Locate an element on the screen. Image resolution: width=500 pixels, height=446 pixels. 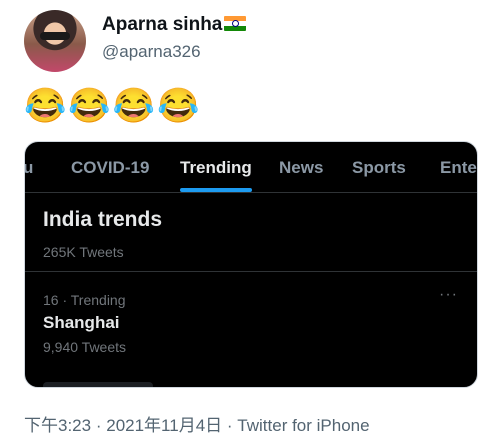
explore-tabs: u COVID-19 Trending News Sports Ente is located at coordinates (251, 167).